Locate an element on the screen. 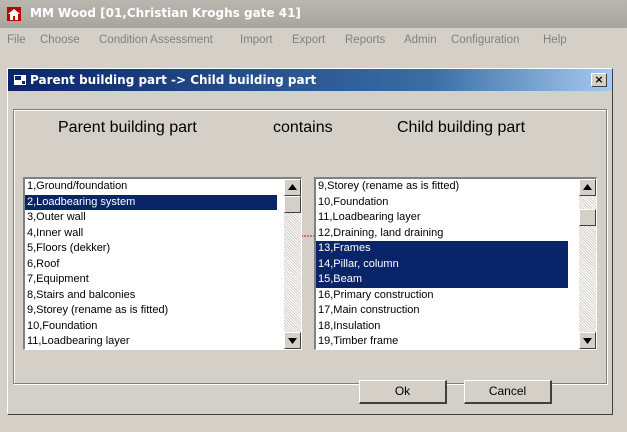  header-child-building-part: Child building part is located at coordinates (461, 127).